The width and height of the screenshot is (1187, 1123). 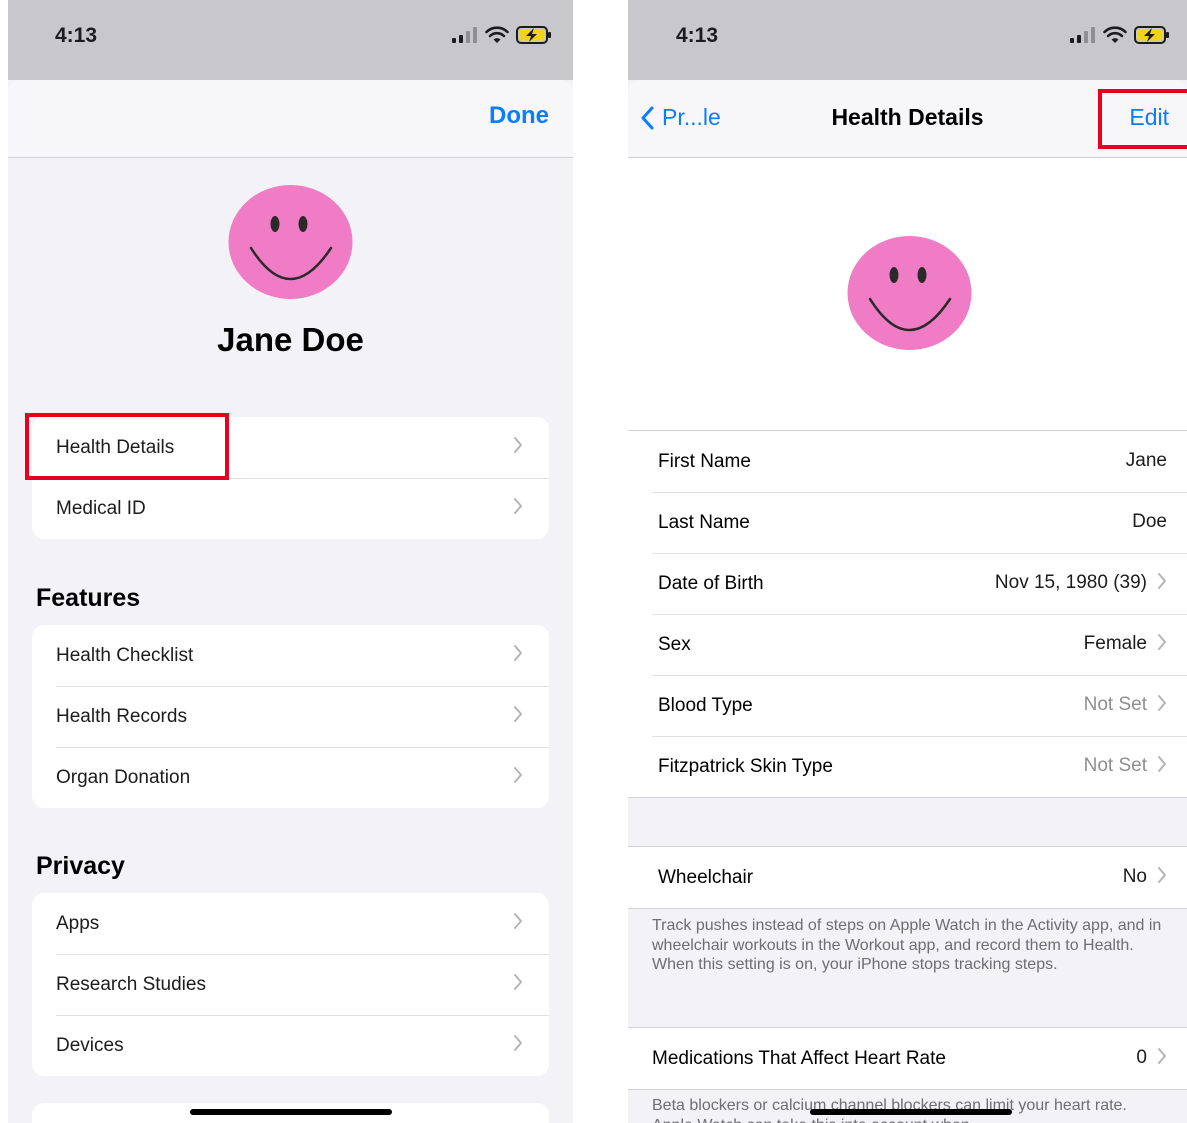 What do you see at coordinates (290, 447) in the screenshot?
I see `health-details-row: Health Details` at bounding box center [290, 447].